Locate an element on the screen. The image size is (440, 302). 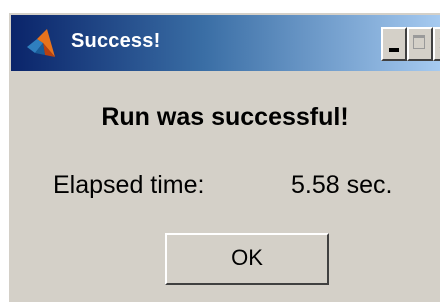
minimize-button is located at coordinates (394, 44).